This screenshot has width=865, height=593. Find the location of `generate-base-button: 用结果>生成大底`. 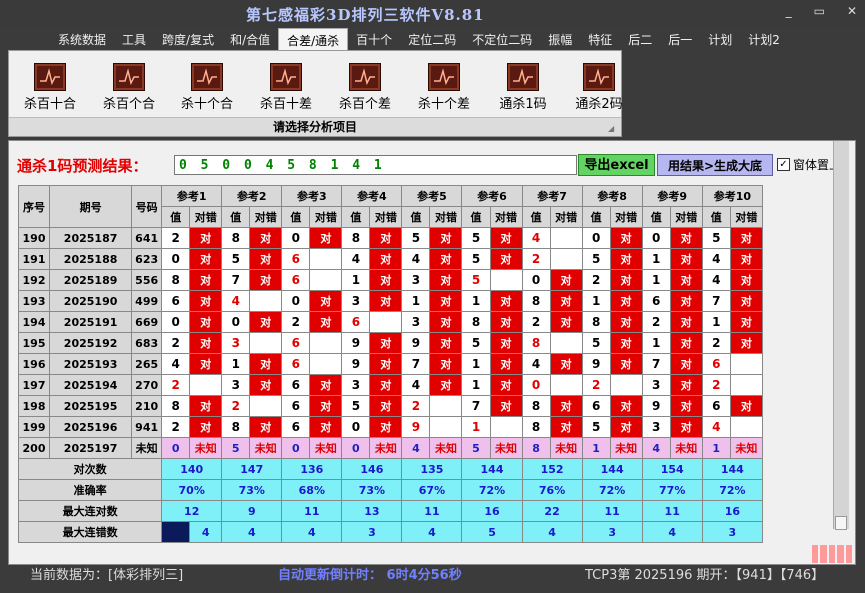

generate-base-button: 用结果>生成大底 is located at coordinates (715, 165).